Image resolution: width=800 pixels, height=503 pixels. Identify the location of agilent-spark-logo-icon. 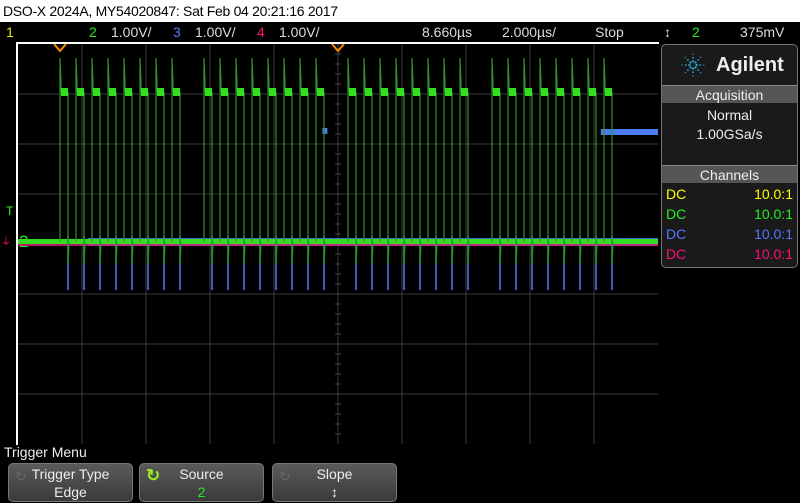
(693, 65).